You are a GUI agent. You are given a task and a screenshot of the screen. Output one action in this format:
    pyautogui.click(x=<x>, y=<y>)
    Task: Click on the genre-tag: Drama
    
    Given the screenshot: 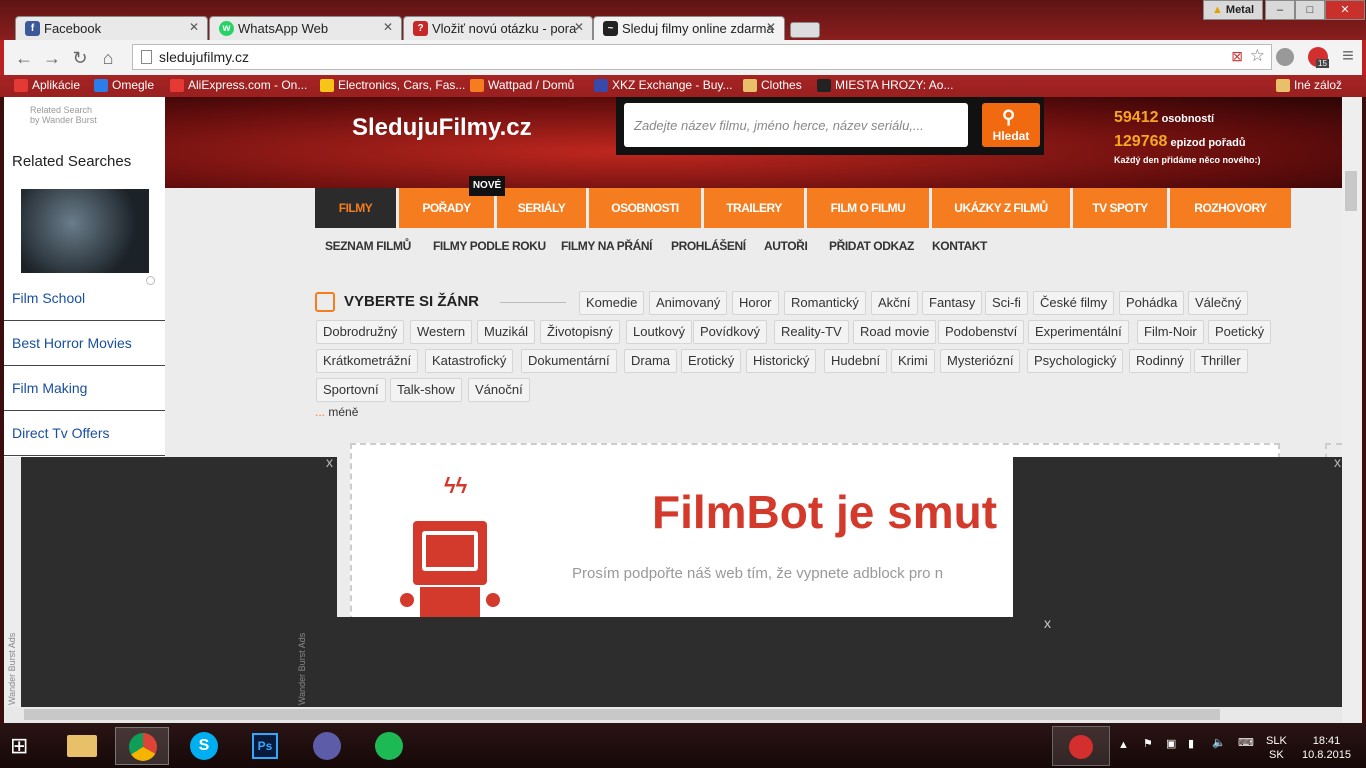 What is the action you would take?
    pyautogui.click(x=651, y=361)
    